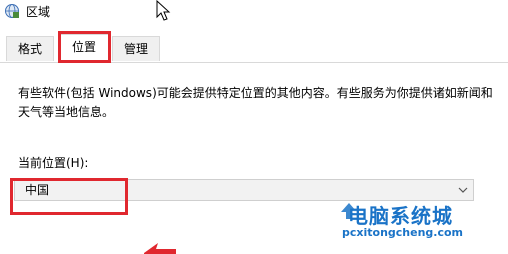 The width and height of the screenshot is (508, 254). I want to click on watermark: 电脑系统城 pcxitongcheng.com, so click(421, 224).